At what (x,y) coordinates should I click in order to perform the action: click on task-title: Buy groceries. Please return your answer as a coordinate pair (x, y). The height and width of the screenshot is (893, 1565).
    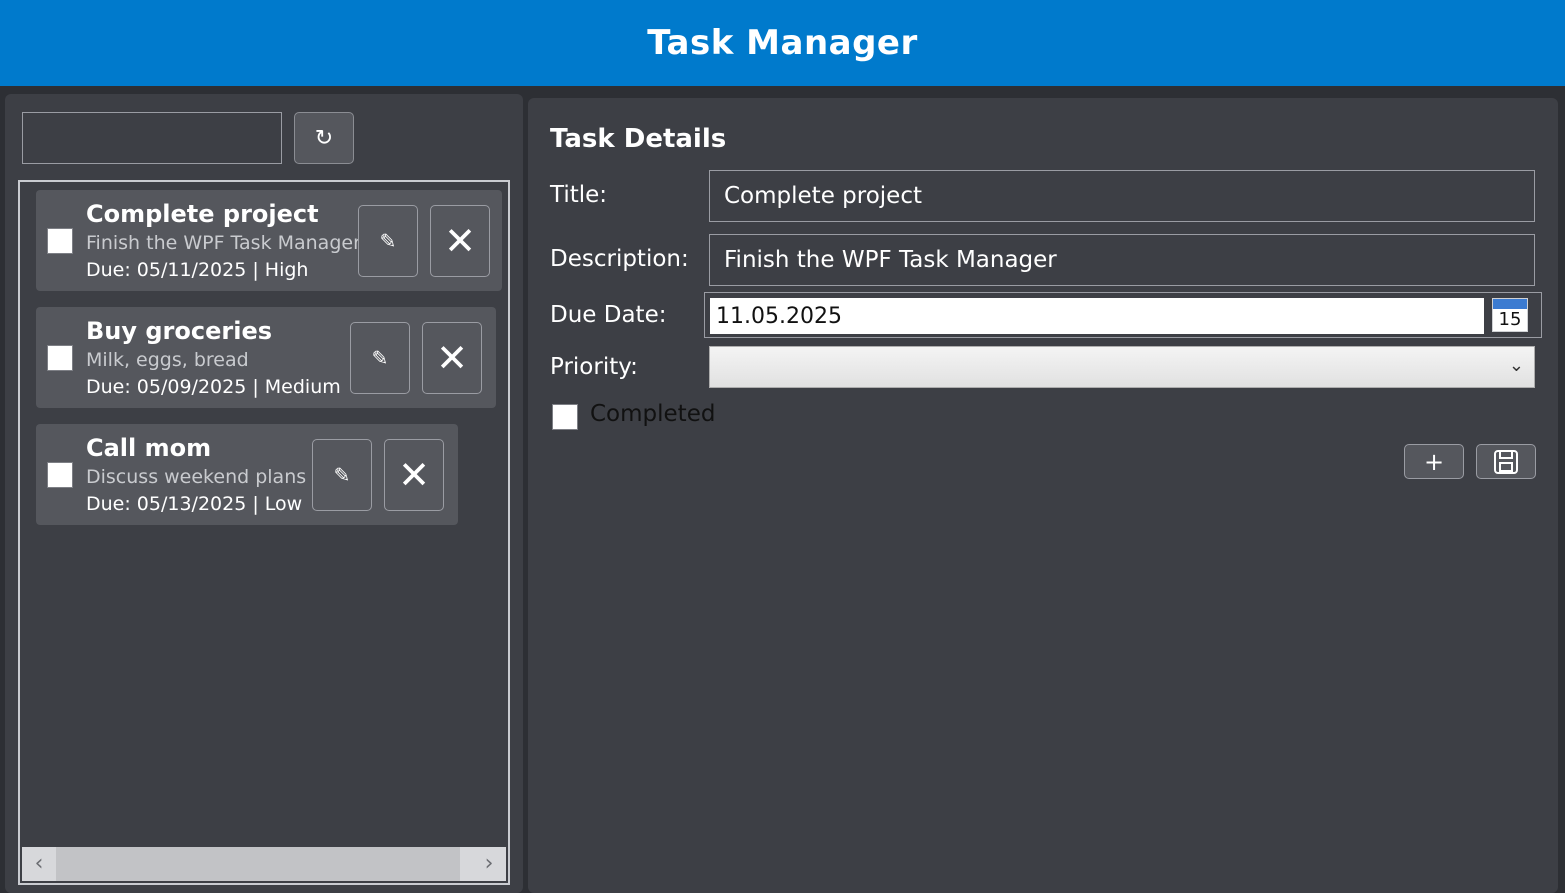
    Looking at the image, I should click on (179, 331).